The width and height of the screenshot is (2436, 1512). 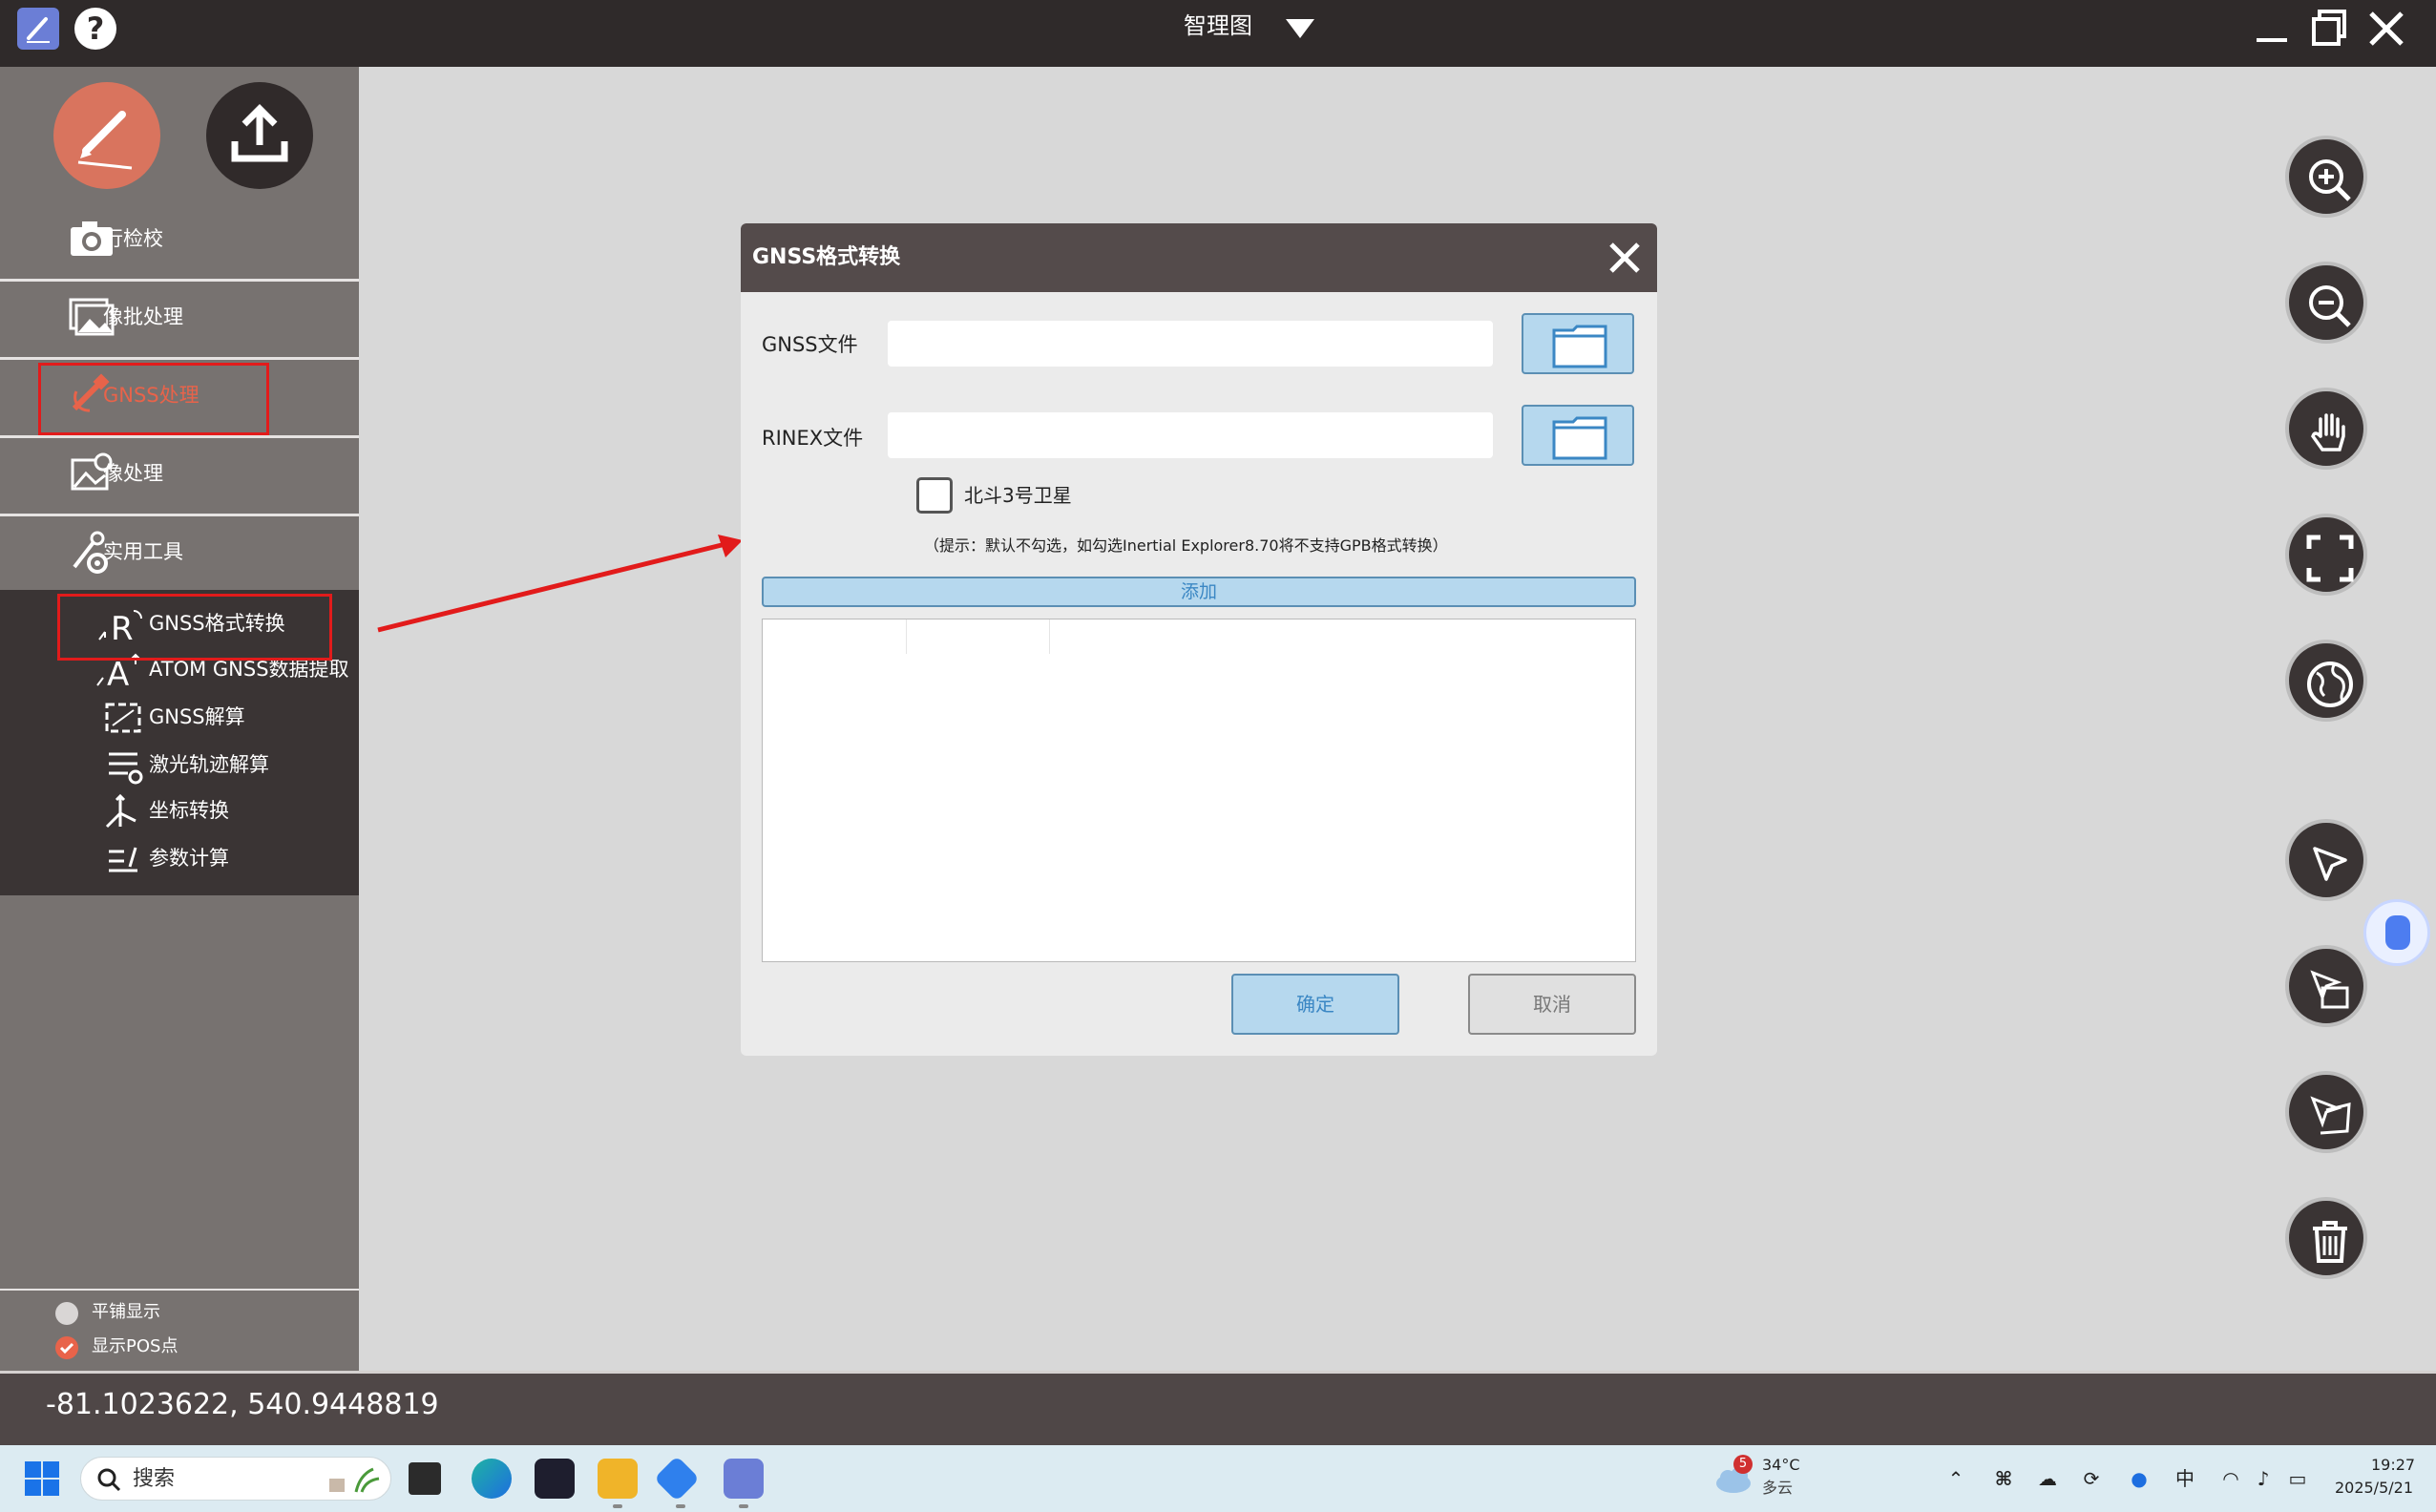 What do you see at coordinates (2330, 864) in the screenshot?
I see `cursor-icon` at bounding box center [2330, 864].